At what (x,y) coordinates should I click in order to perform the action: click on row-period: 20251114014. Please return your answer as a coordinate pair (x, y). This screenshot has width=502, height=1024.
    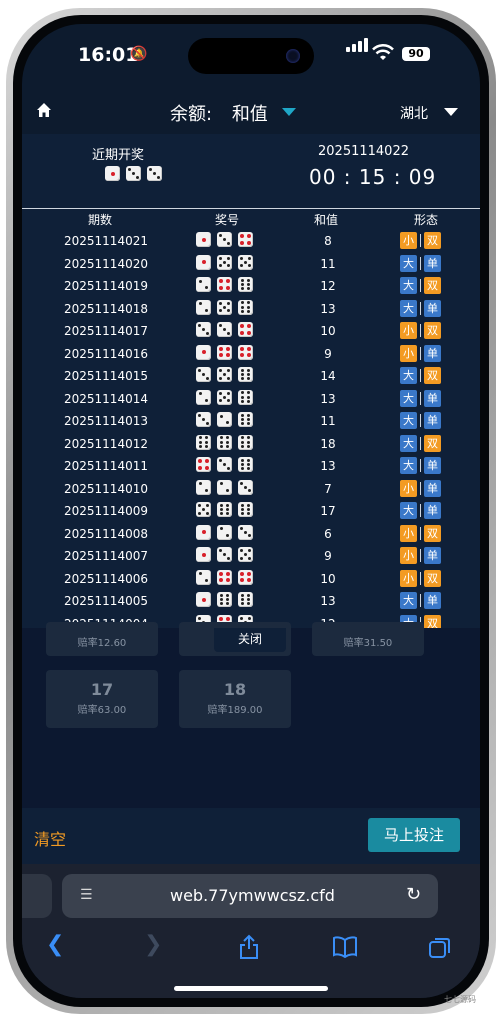
    Looking at the image, I should click on (106, 398).